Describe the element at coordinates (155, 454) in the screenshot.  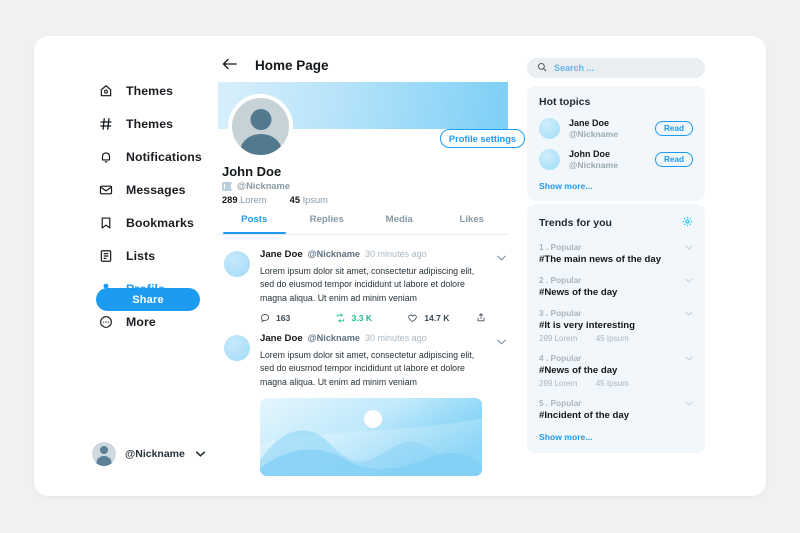
I see `current-user-handle: @Nickname` at that location.